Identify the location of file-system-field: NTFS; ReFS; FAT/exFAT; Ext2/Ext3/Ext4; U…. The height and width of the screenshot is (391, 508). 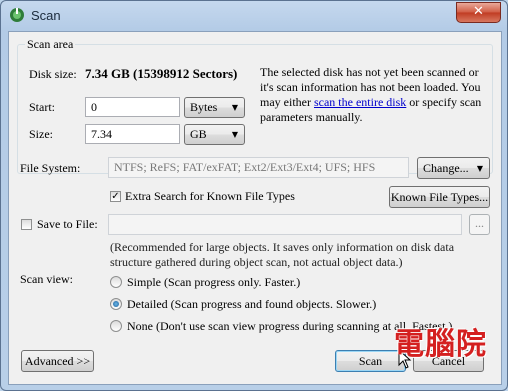
(258, 167).